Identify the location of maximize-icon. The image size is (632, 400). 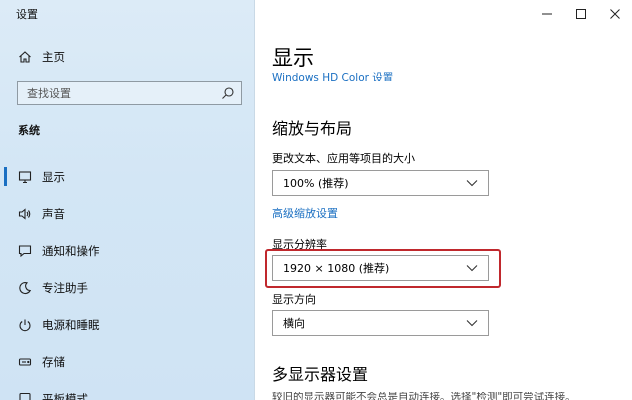
(581, 14).